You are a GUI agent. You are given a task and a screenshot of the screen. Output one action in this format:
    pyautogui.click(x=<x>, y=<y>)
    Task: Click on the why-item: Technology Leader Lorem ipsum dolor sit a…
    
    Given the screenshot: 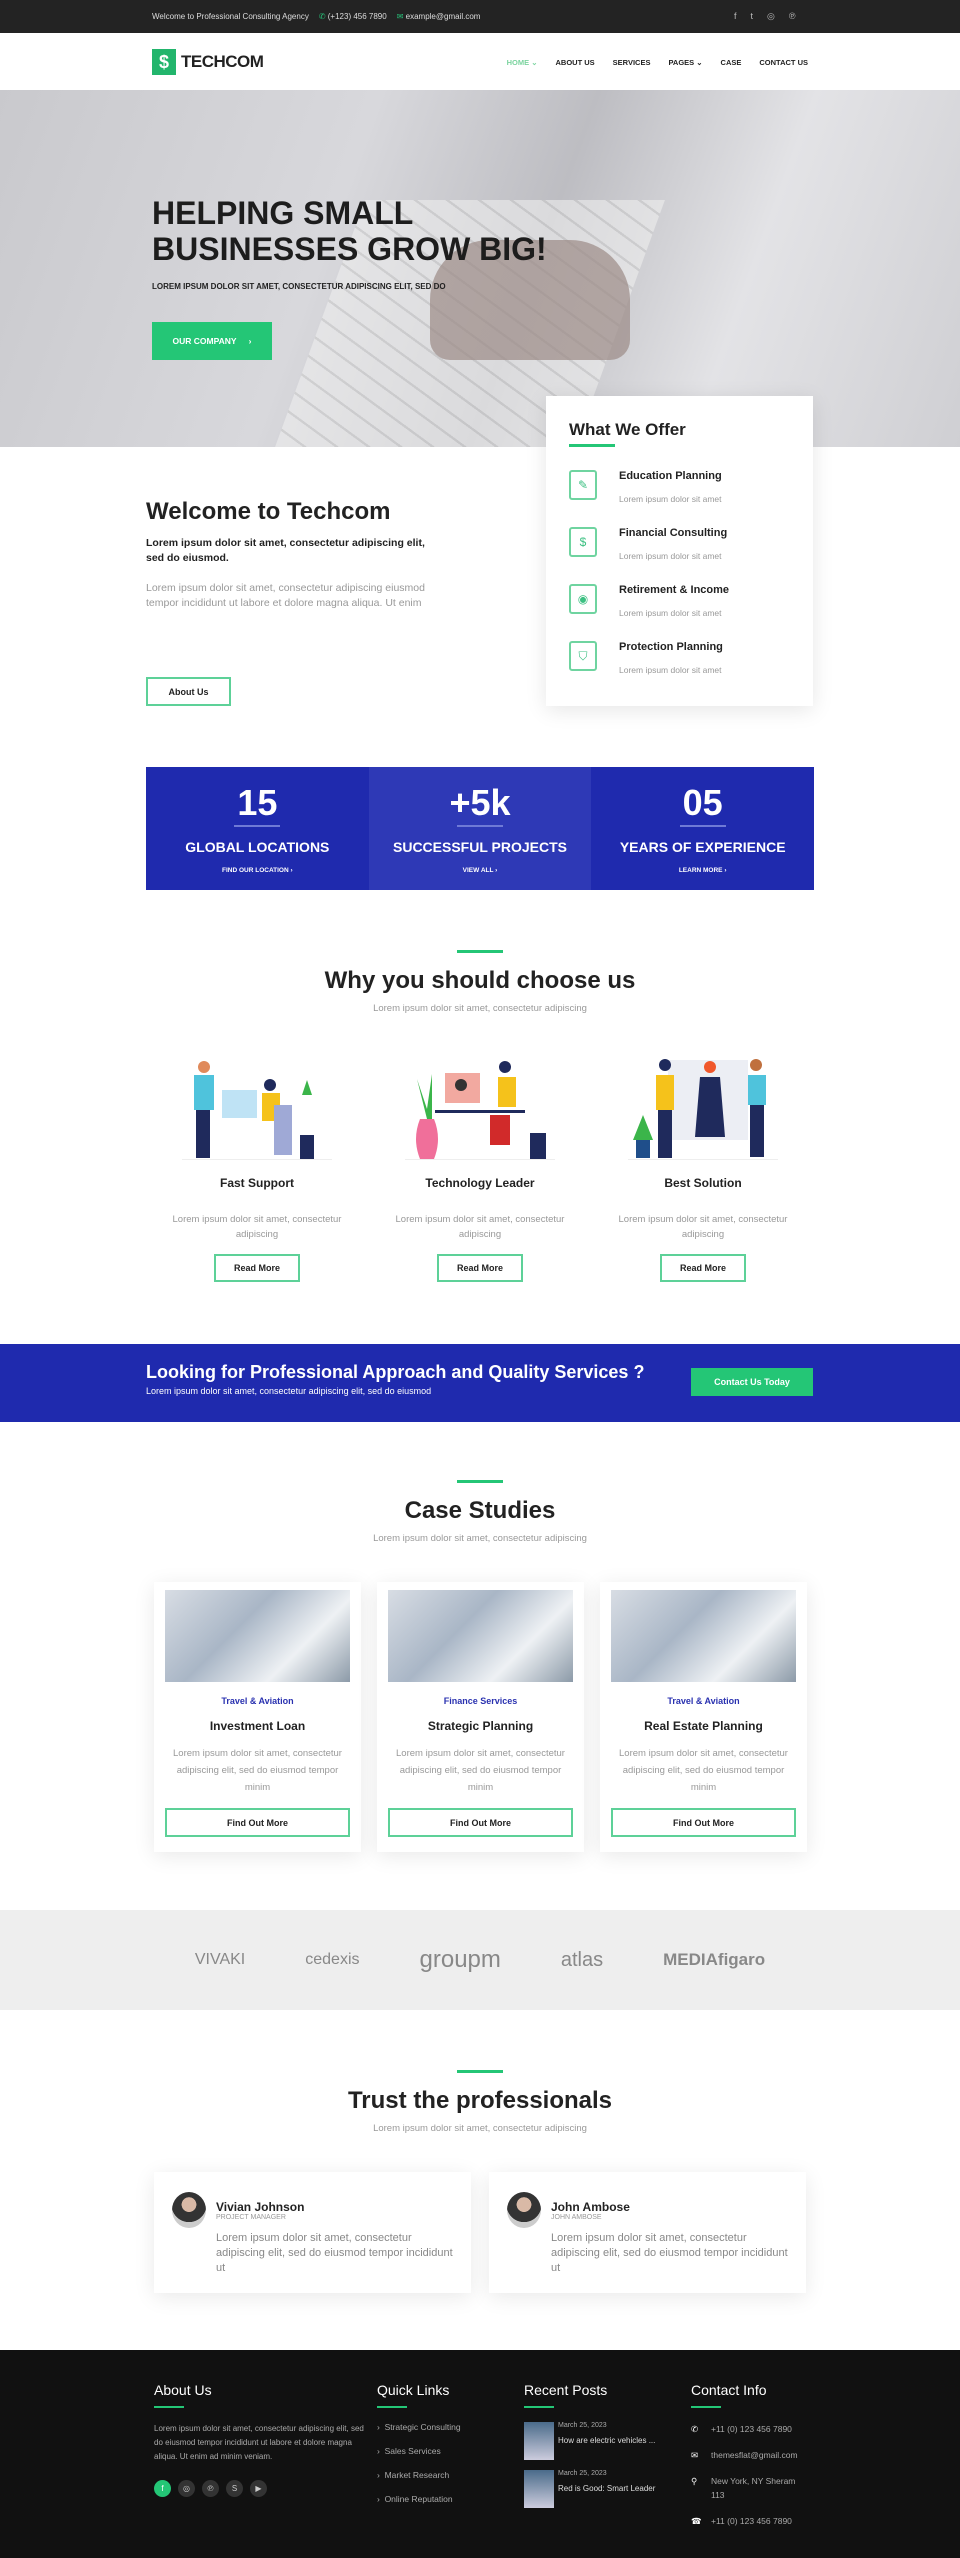 What is the action you would take?
    pyautogui.click(x=480, y=1168)
    